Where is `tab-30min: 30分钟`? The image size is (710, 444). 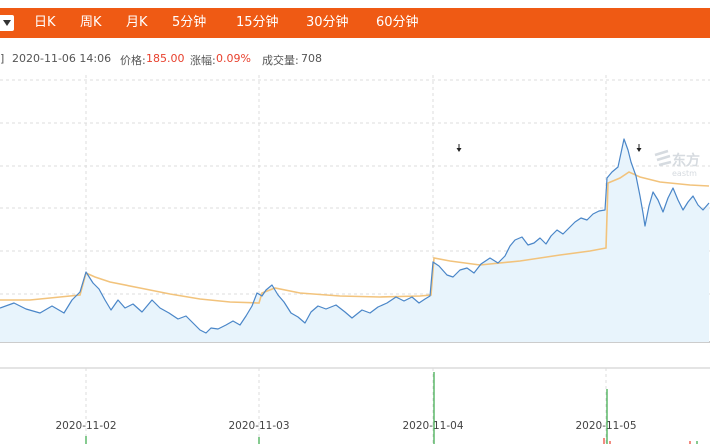 tab-30min: 30分钟 is located at coordinates (327, 23).